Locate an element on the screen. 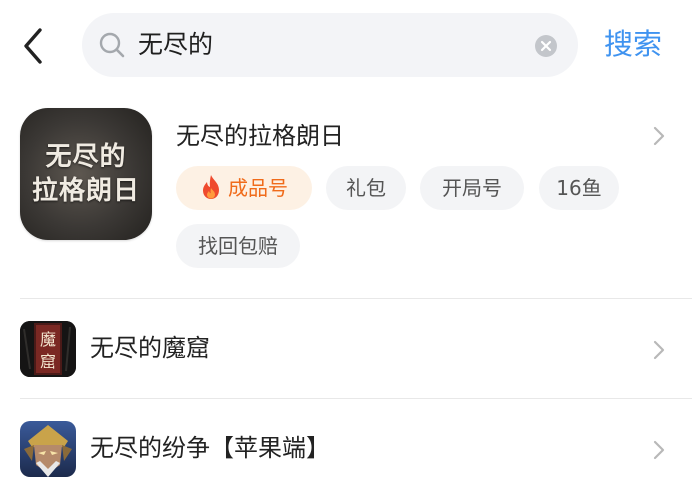 This screenshot has height=498, width=697. tag-16-yu: 16鱼 is located at coordinates (579, 188).